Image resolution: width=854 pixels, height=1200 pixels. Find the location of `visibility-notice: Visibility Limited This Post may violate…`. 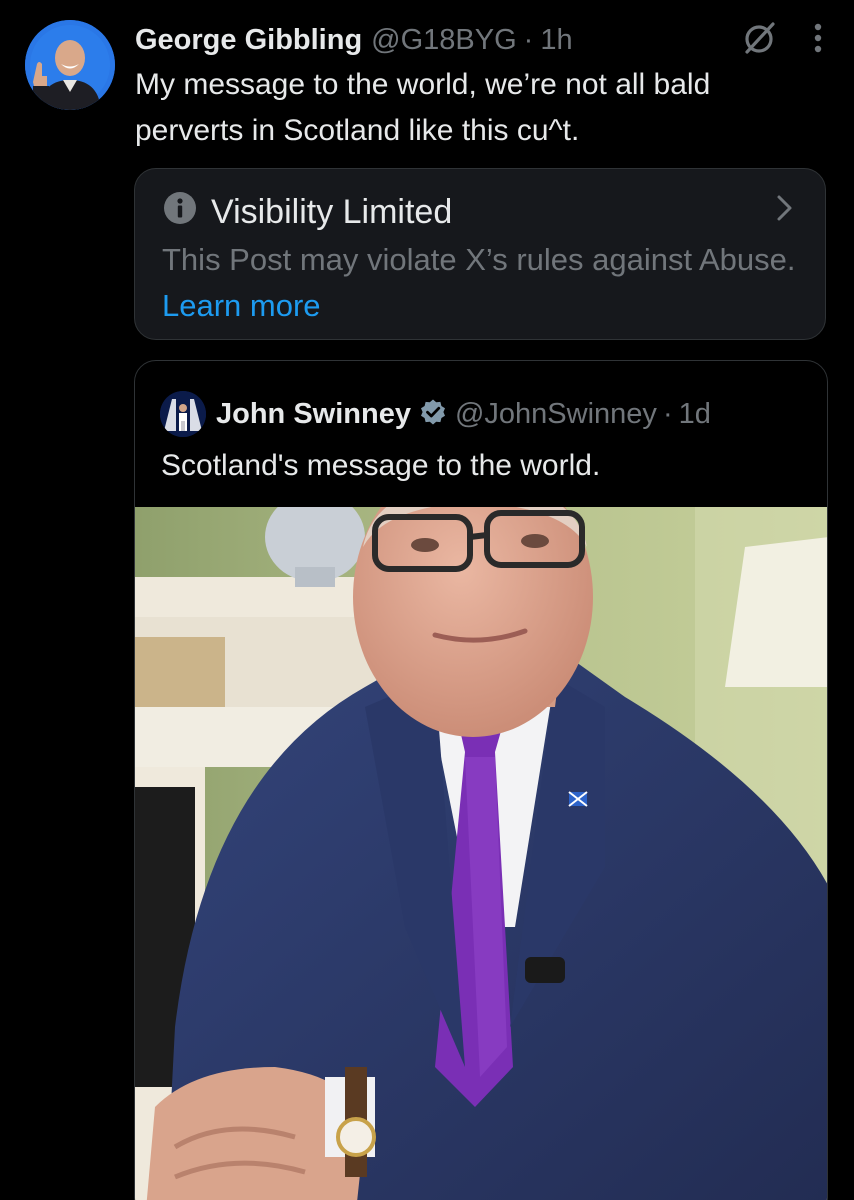

visibility-notice: Visibility Limited This Post may violate… is located at coordinates (480, 254).